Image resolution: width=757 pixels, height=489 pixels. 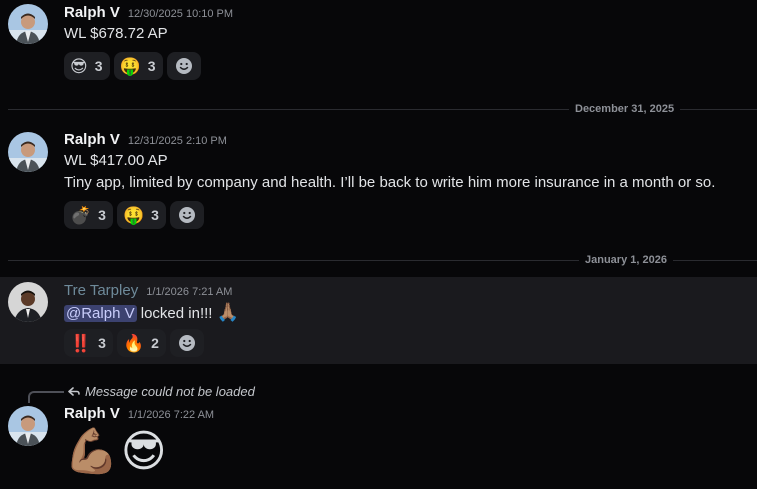 I want to click on date-divider-label: January 1, 2026, so click(x=626, y=260).